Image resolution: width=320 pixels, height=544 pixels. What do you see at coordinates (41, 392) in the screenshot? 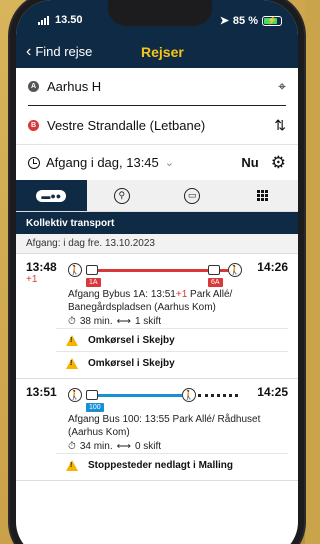
I see `departure-time: 13:51` at bounding box center [41, 392].